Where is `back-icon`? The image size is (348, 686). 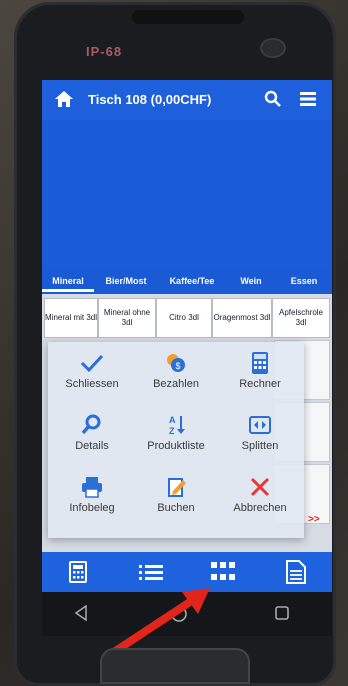 back-icon is located at coordinates (81, 613).